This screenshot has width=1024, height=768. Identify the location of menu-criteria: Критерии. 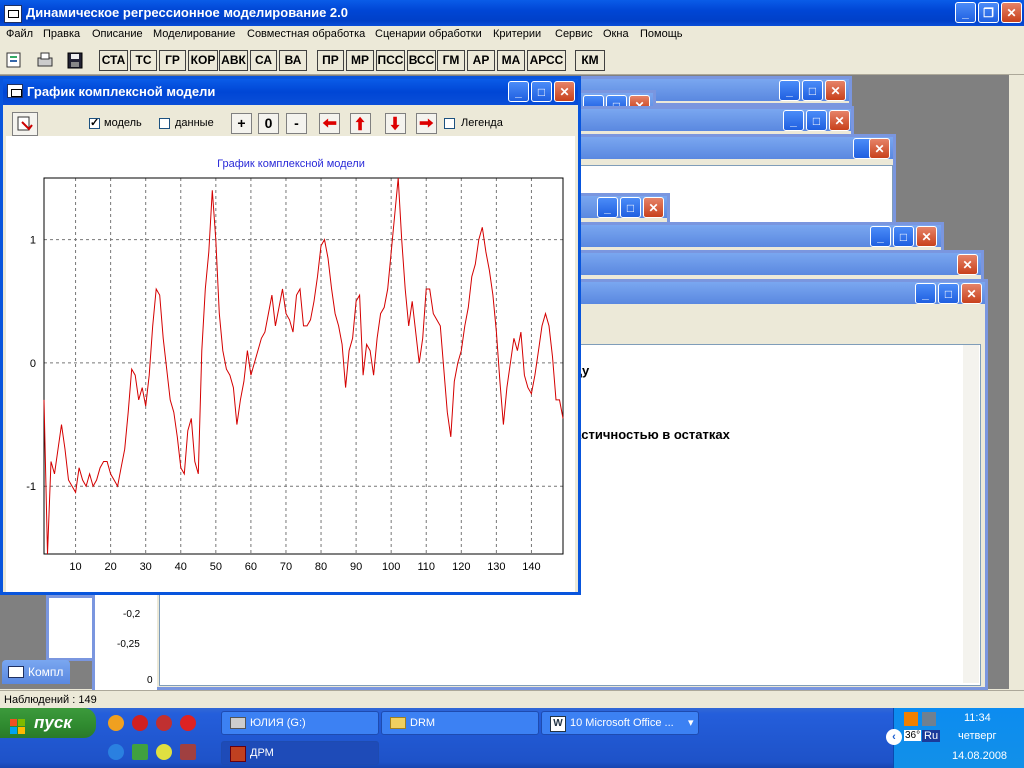
(517, 34).